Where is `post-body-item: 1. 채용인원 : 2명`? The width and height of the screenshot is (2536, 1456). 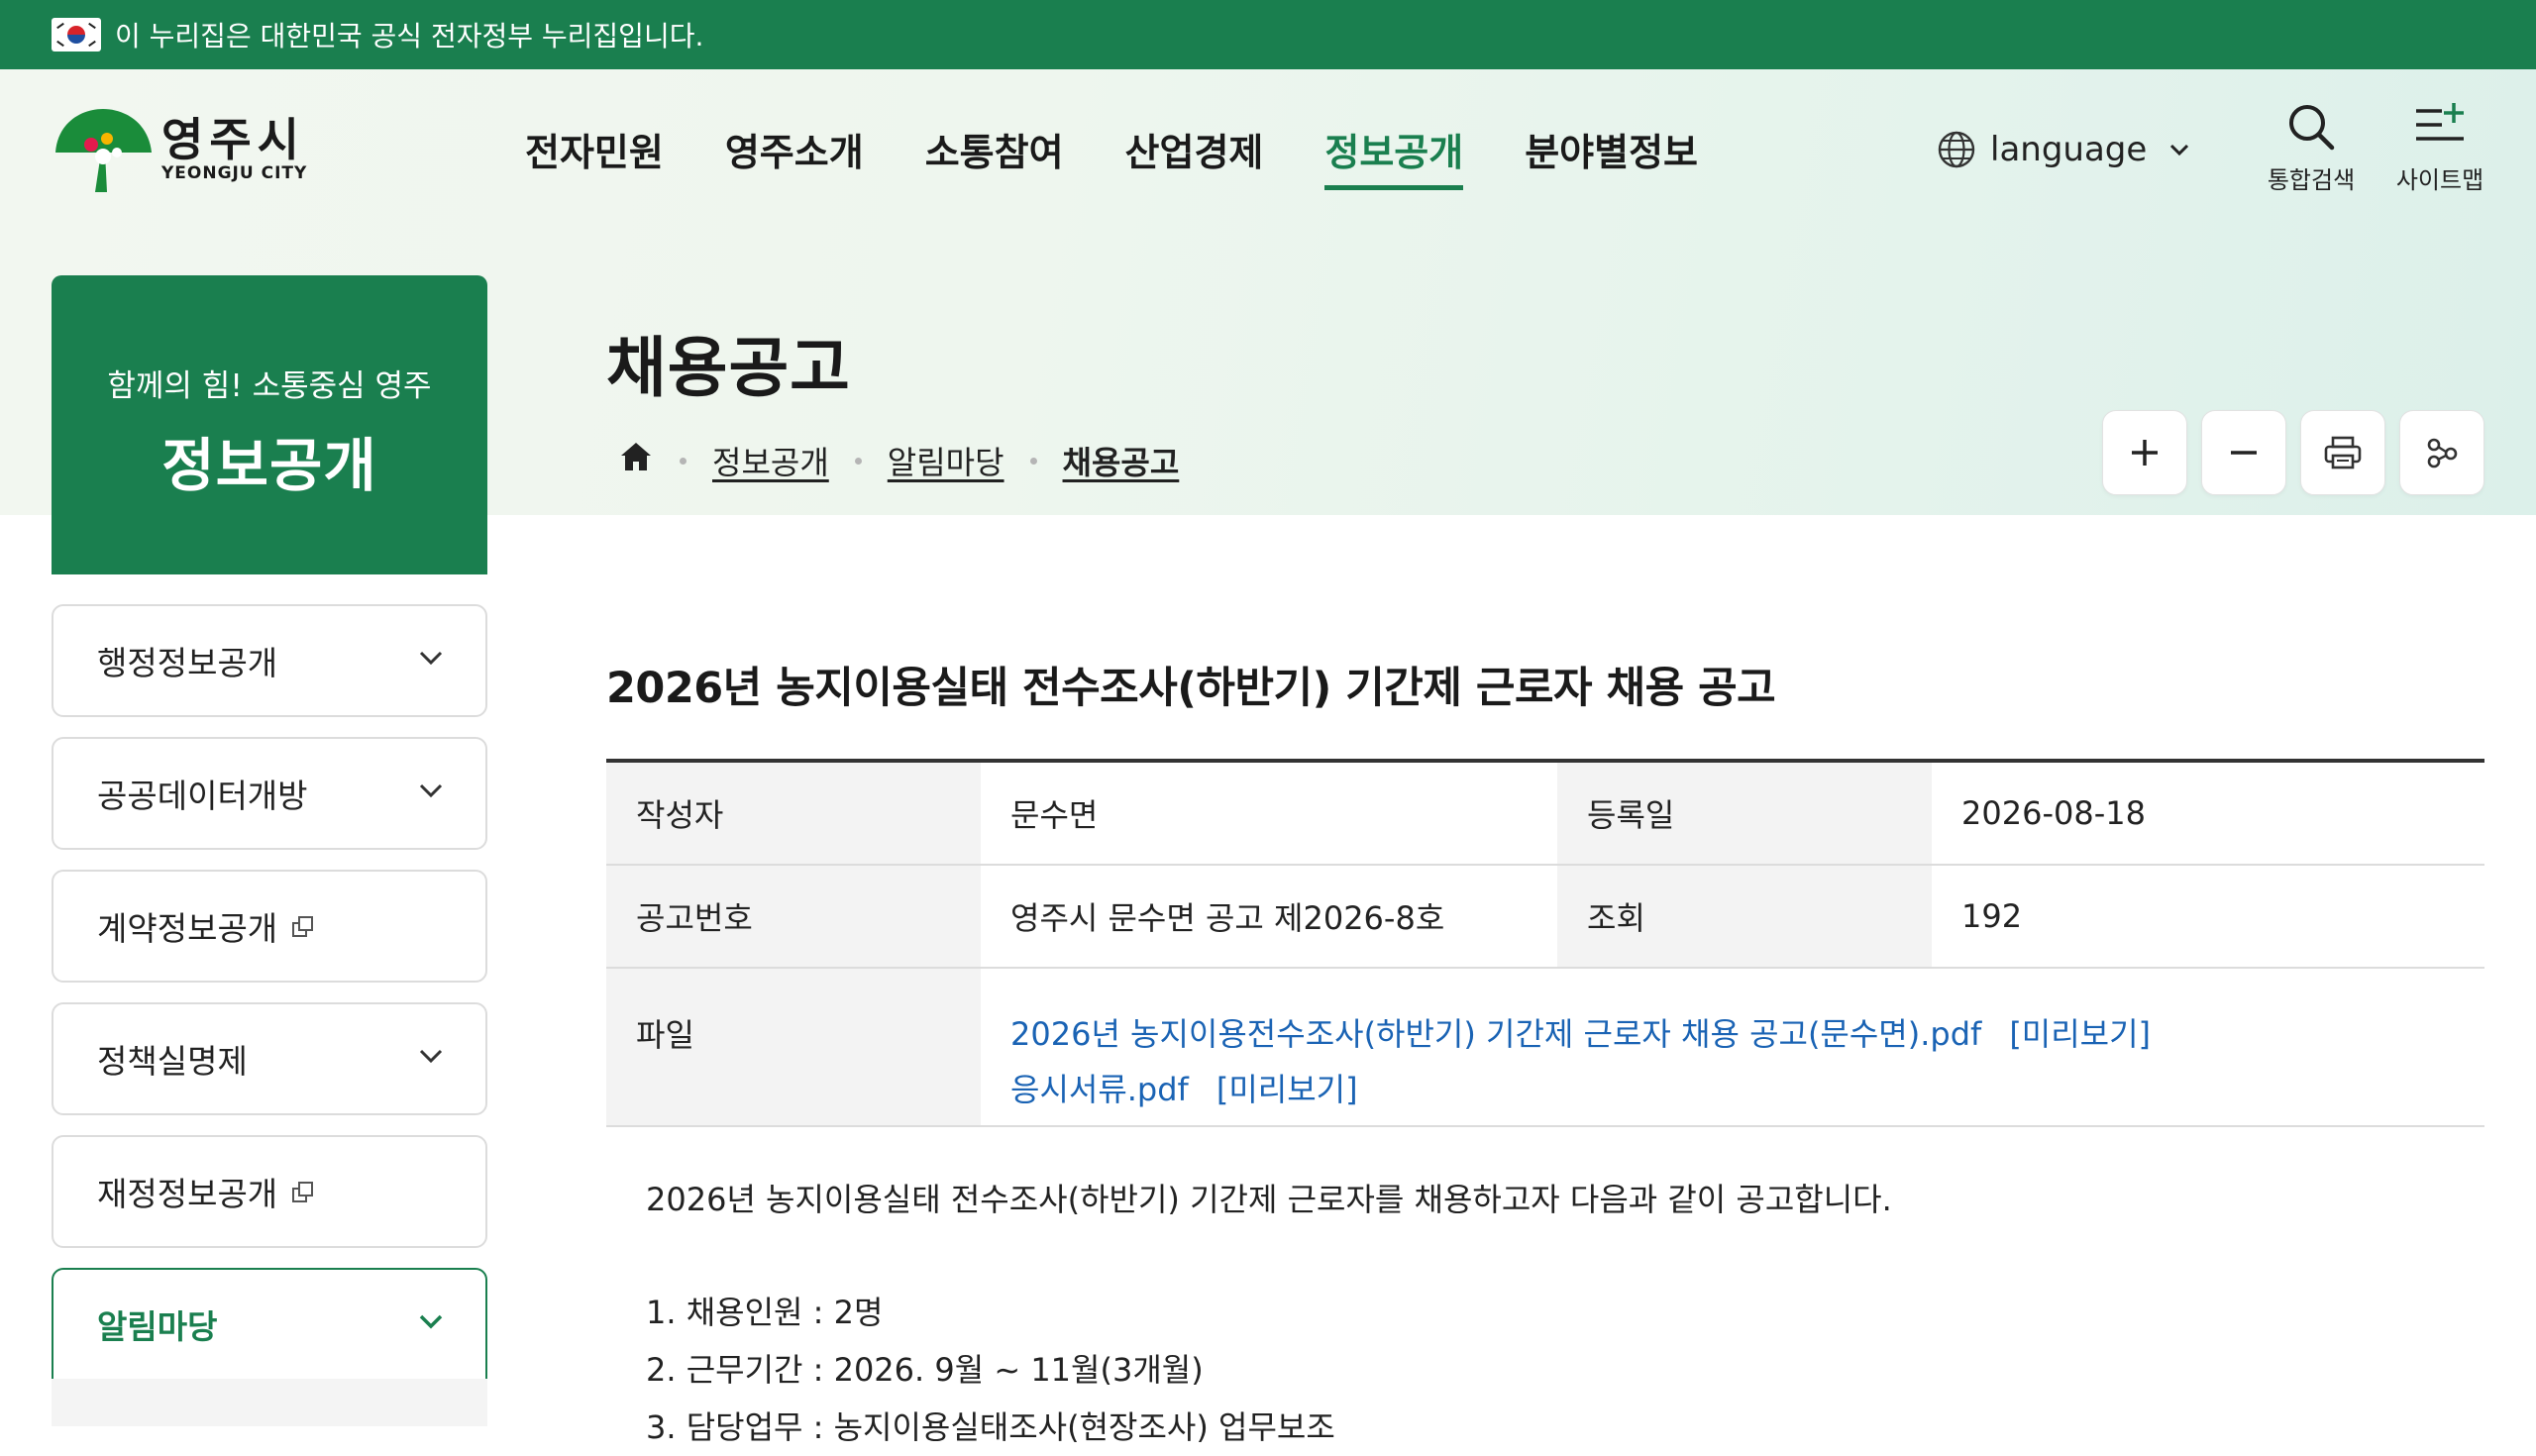 post-body-item: 1. 채용인원 : 2명 is located at coordinates (765, 1312).